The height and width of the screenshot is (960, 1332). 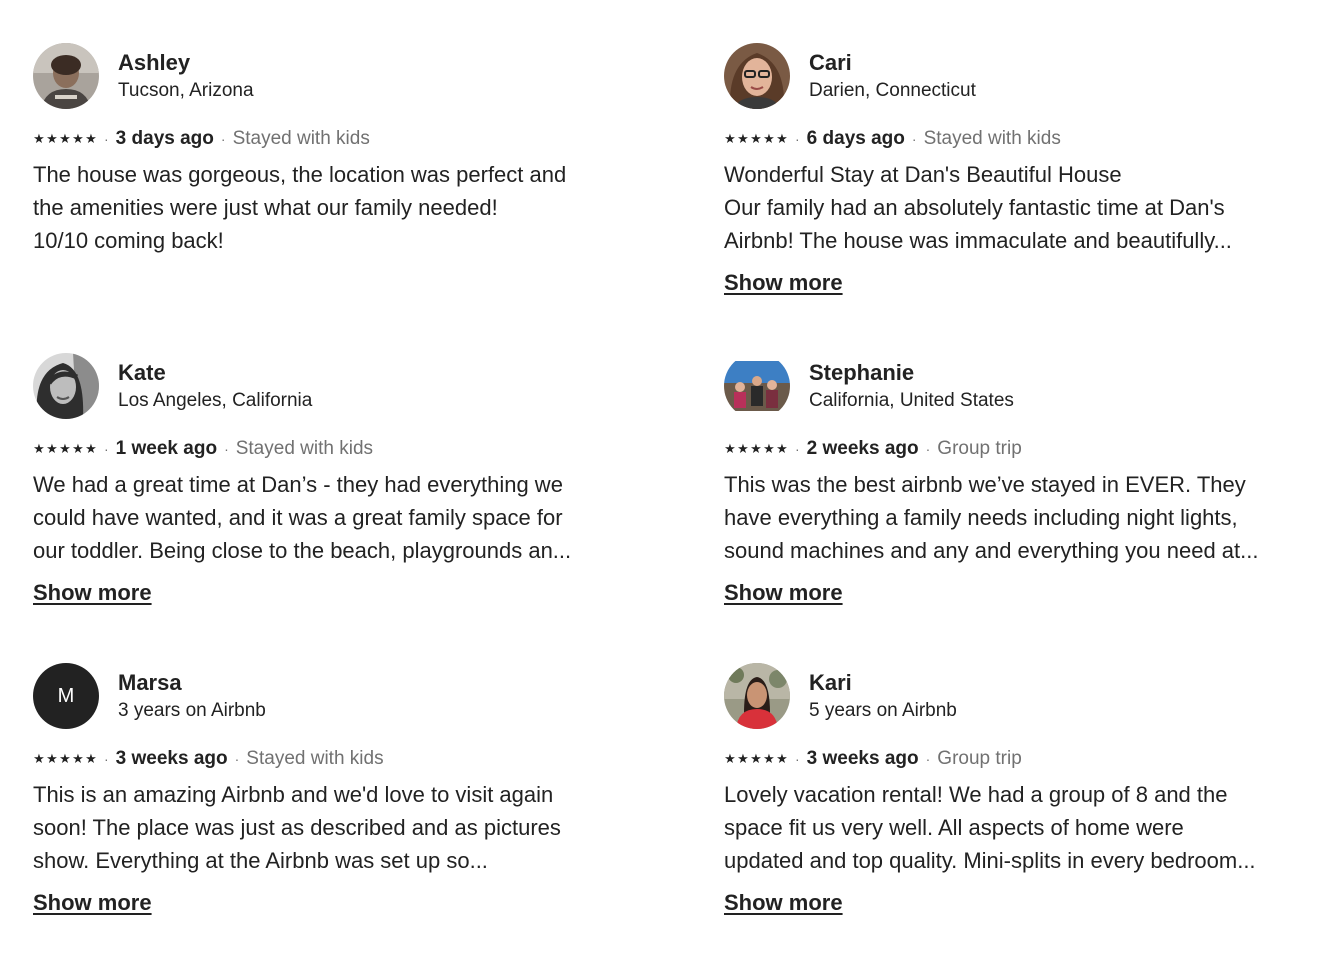 I want to click on review-meta: ★ ★ ★ ★ ★ · 3 weeks ago · Group trip, so click(x=1009, y=759).